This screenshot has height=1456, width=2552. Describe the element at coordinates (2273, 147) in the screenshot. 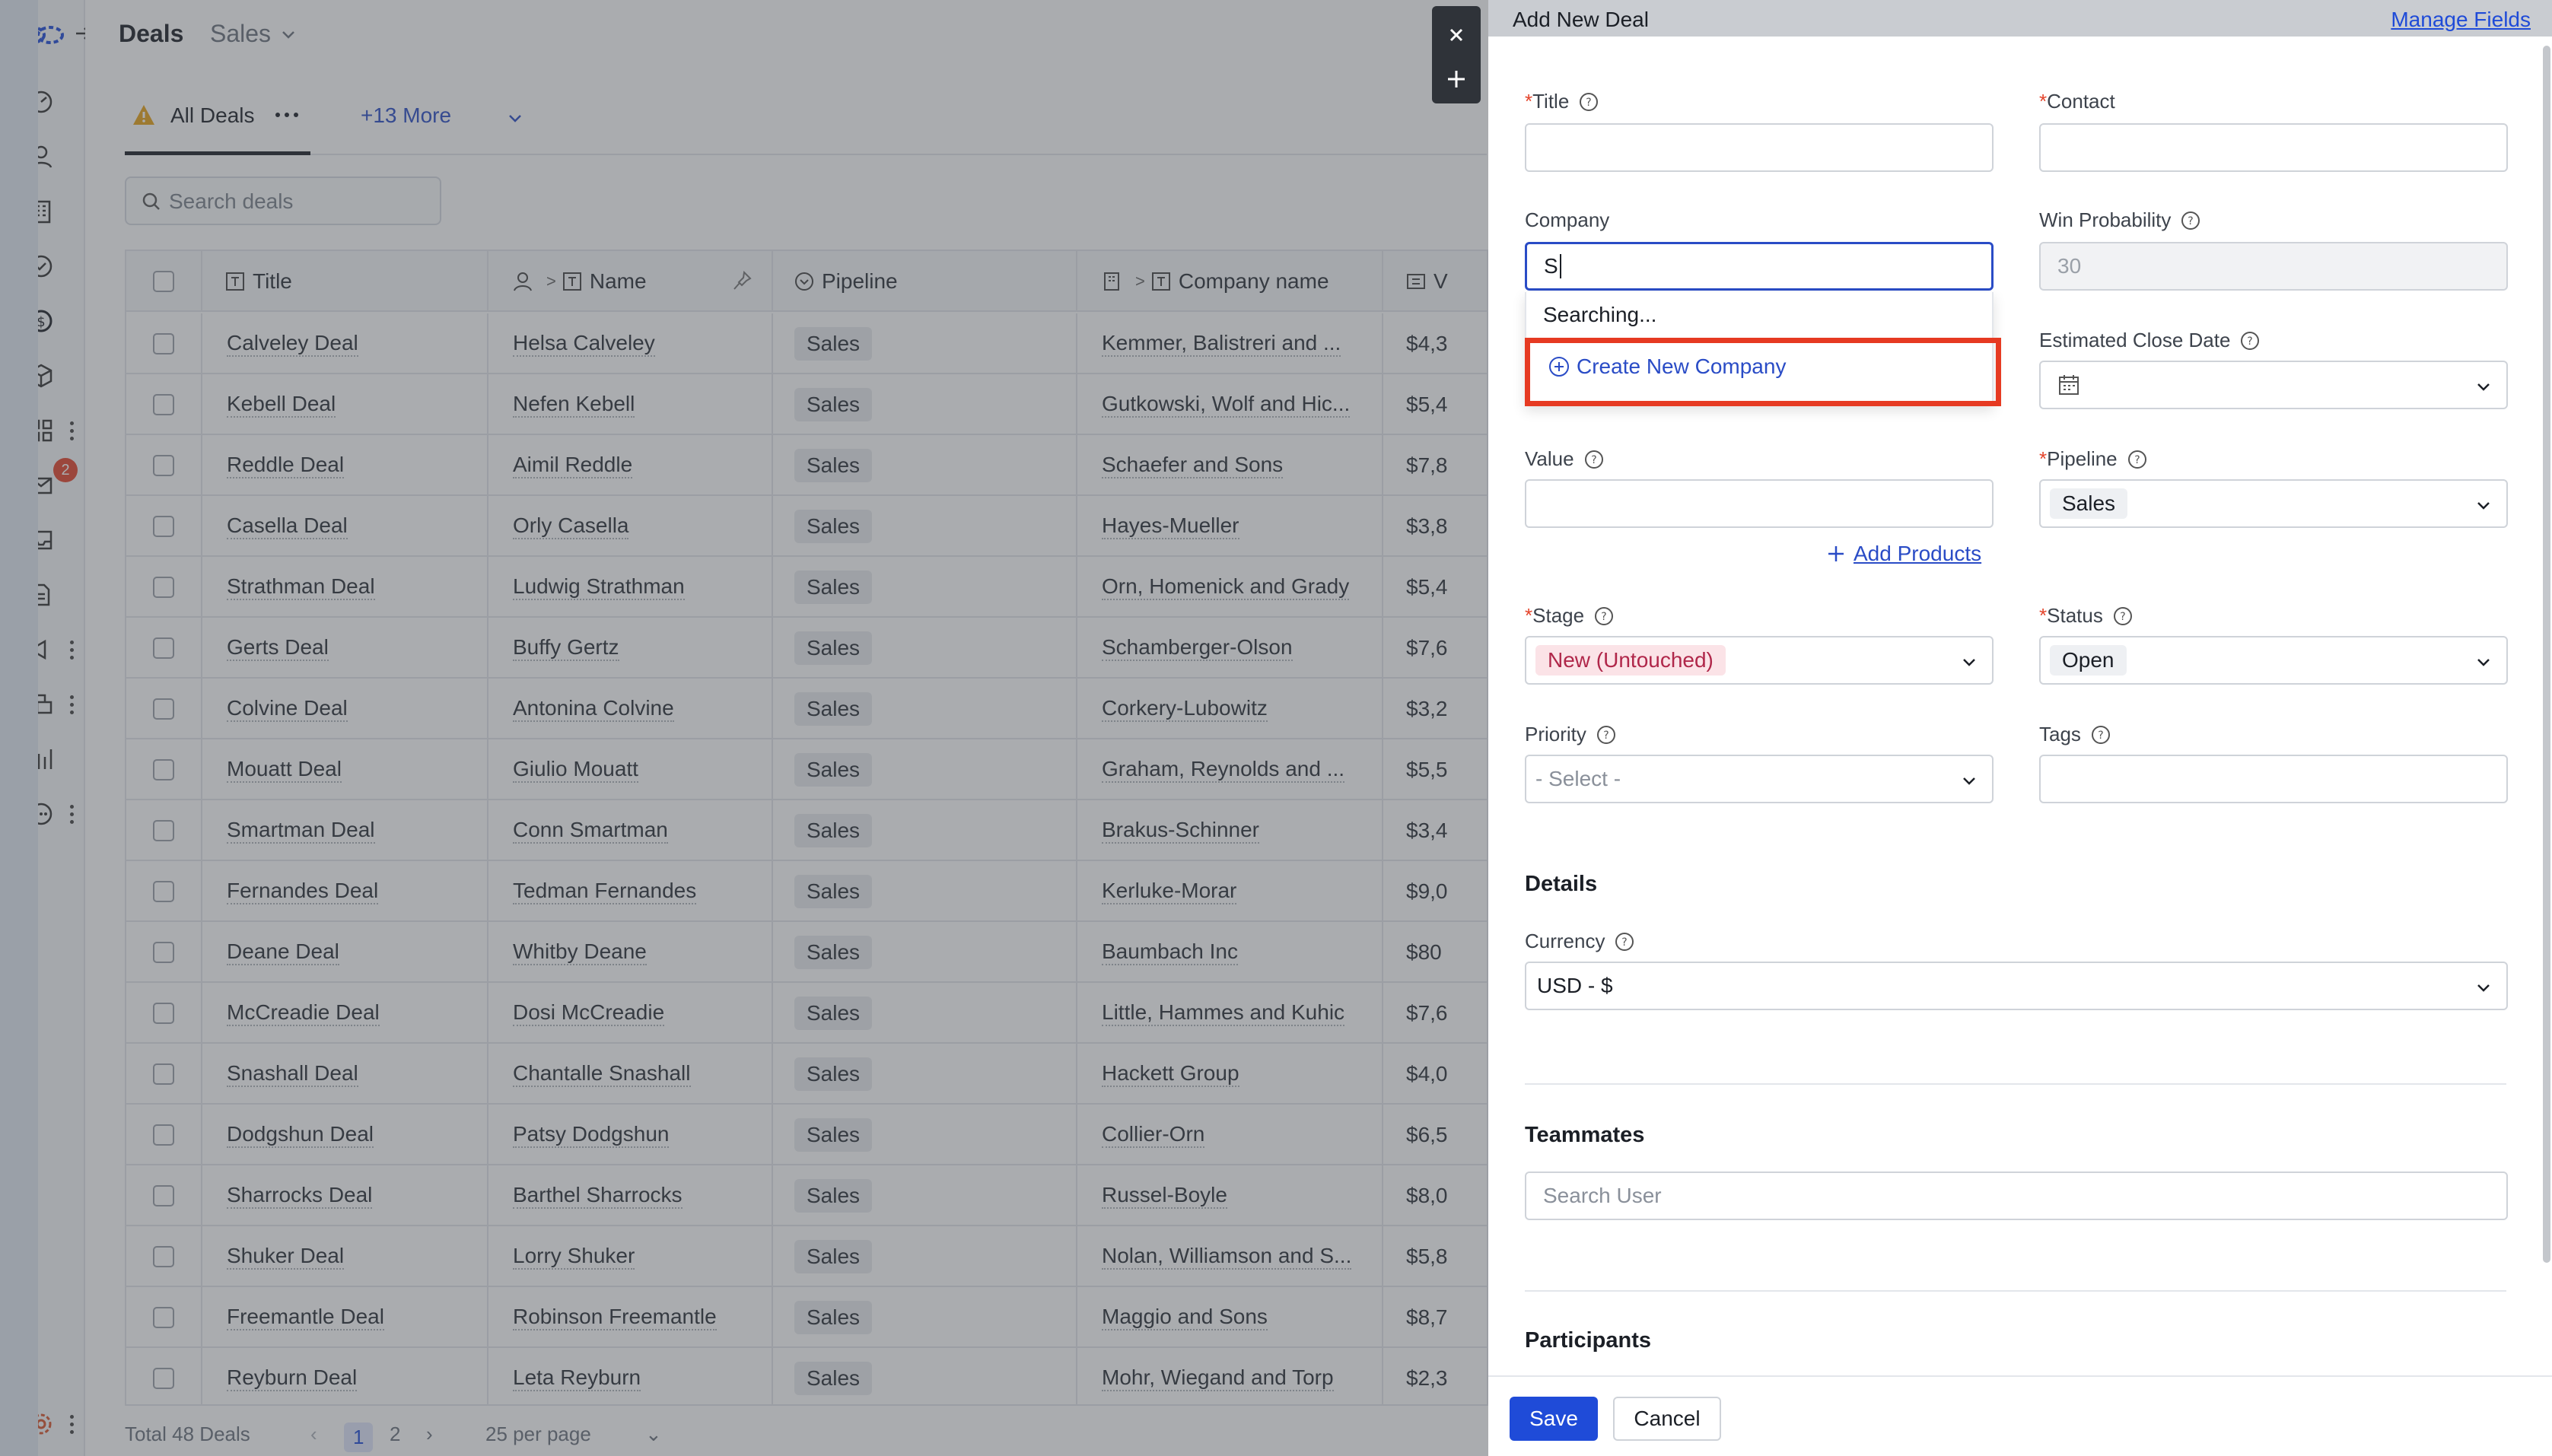

I see `contact-input` at that location.